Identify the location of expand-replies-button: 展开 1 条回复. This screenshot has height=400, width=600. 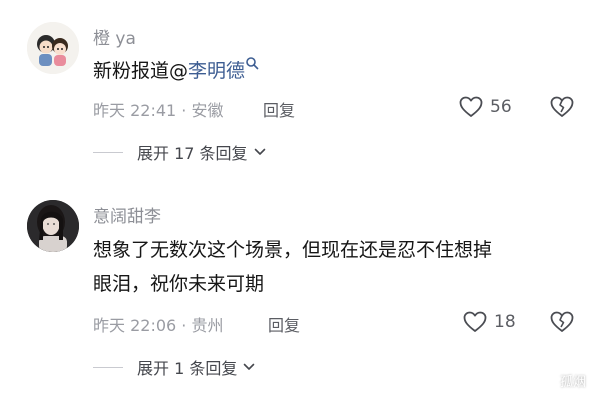
(174, 367).